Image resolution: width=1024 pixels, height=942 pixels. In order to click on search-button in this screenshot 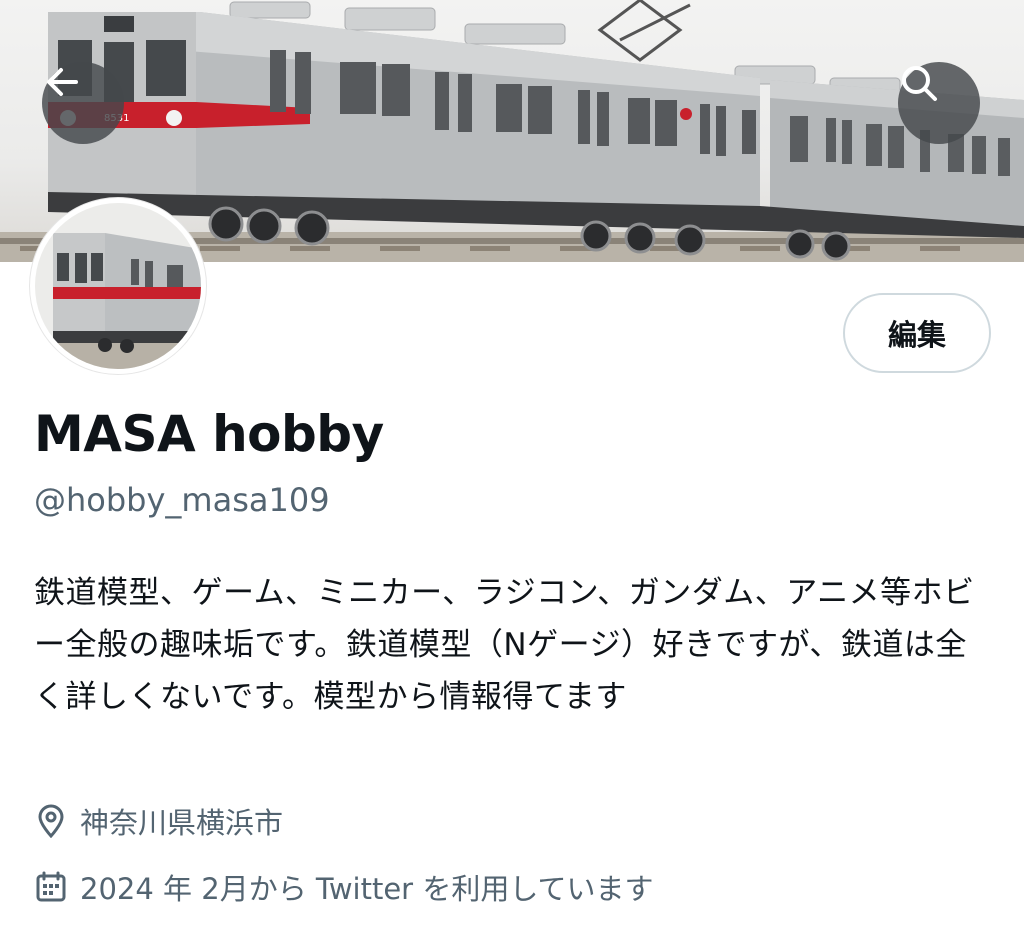, I will do `click(939, 103)`.